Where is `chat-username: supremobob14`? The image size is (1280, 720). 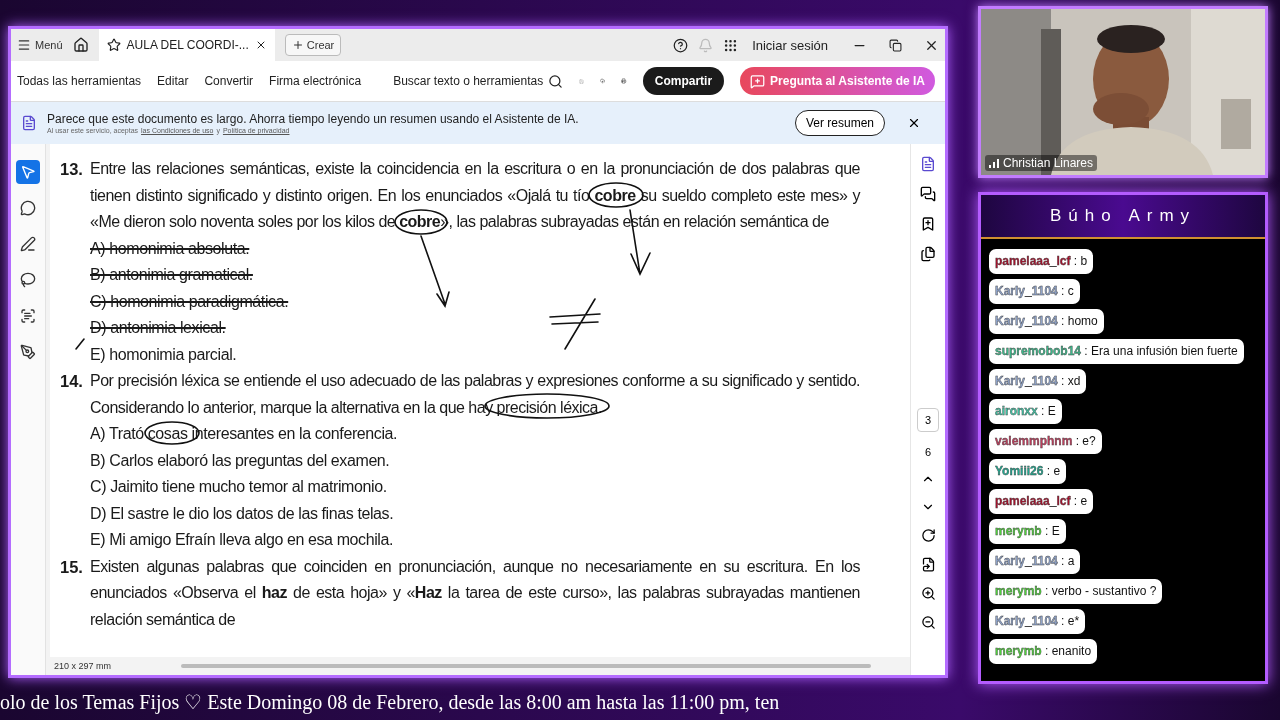
chat-username: supremobob14 is located at coordinates (1038, 351).